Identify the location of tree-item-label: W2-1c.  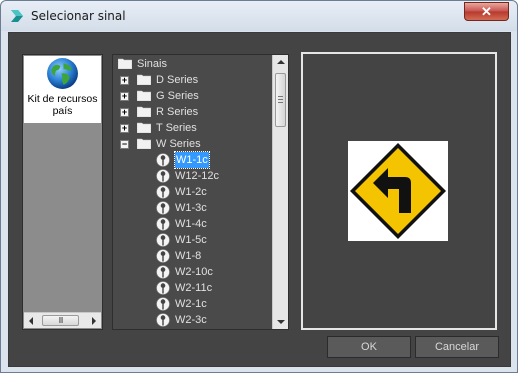
(191, 304).